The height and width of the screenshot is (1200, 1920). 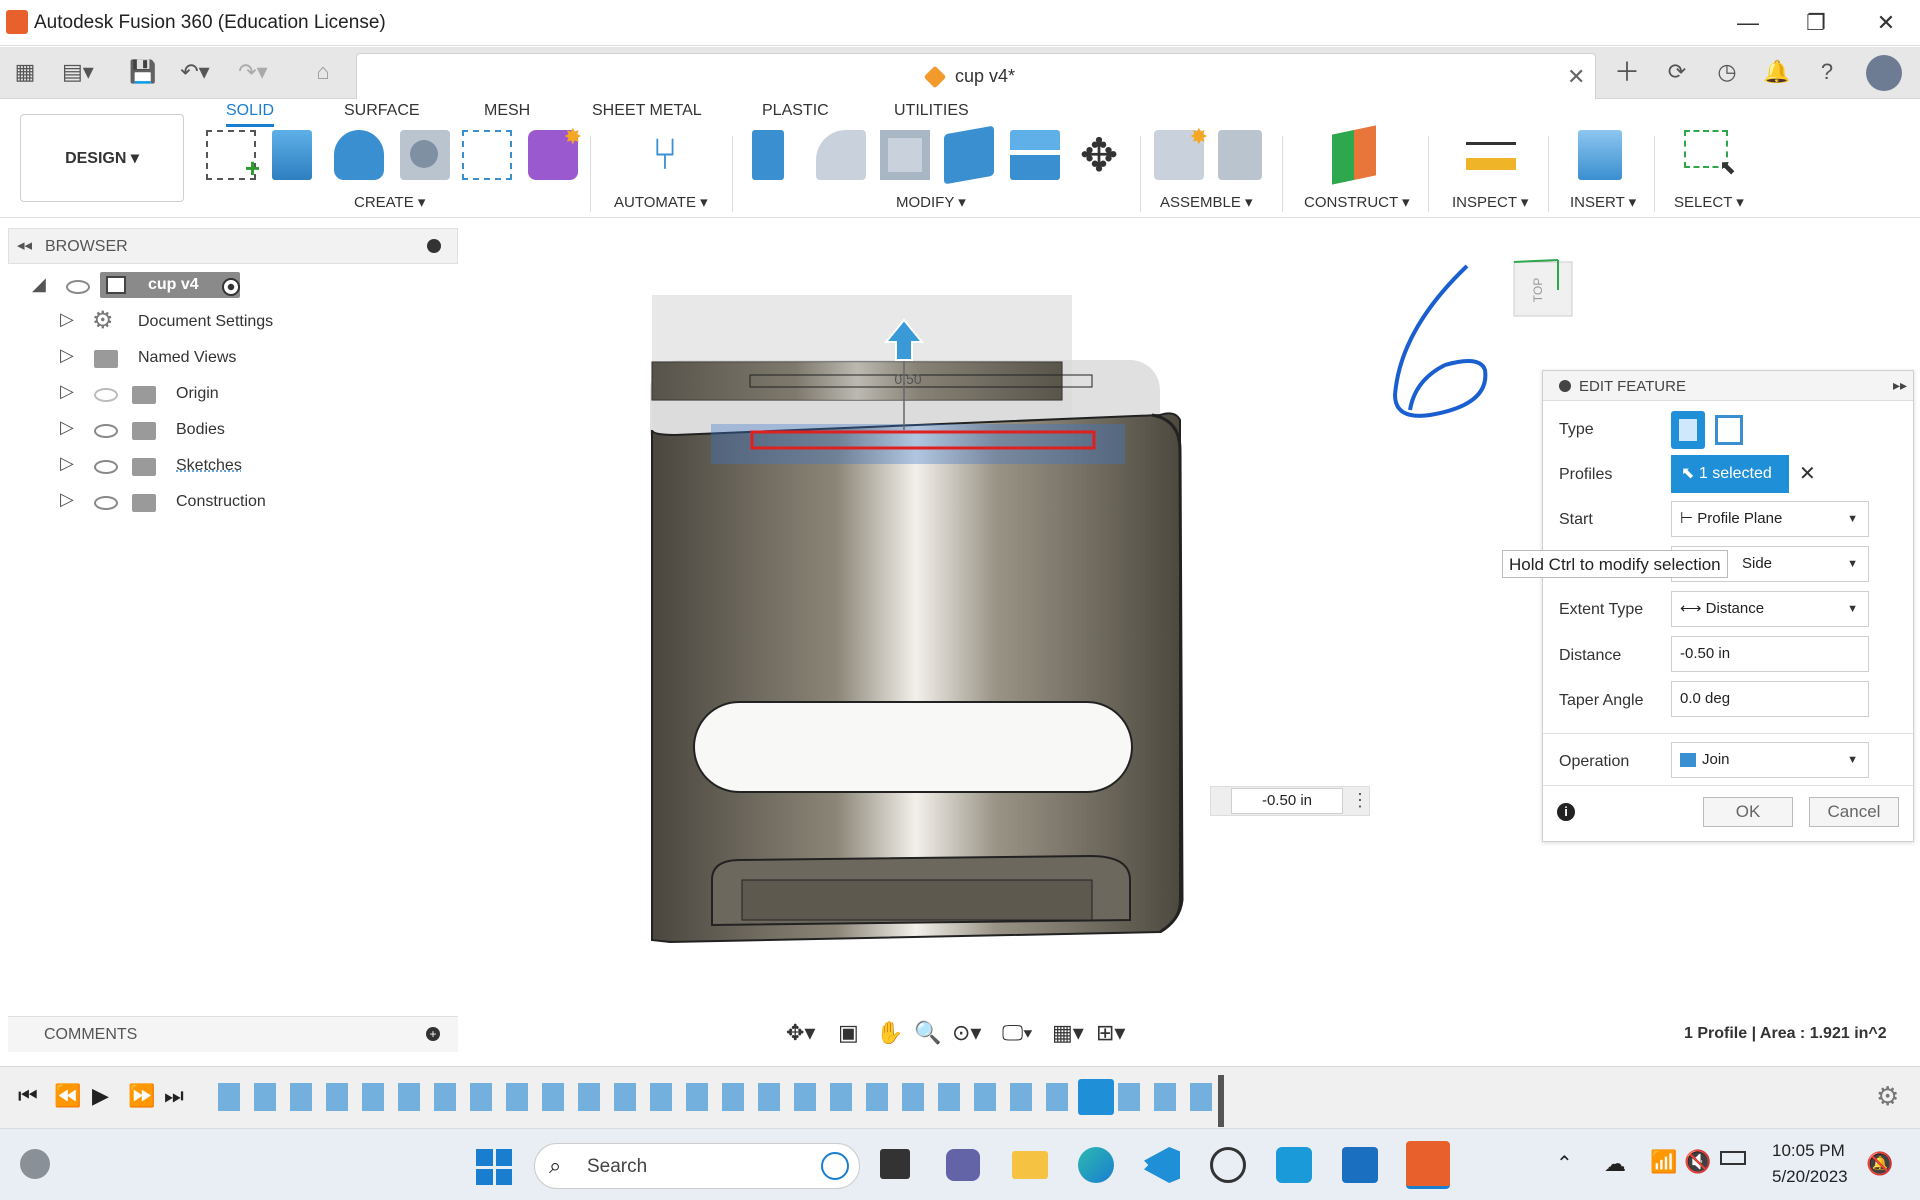 What do you see at coordinates (1770, 699) in the screenshot?
I see `taper-angle-input: 0.0 deg` at bounding box center [1770, 699].